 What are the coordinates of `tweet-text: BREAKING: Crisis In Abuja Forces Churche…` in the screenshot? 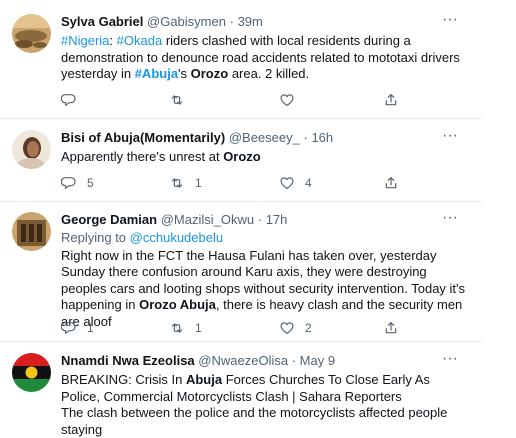 It's located at (266, 405).